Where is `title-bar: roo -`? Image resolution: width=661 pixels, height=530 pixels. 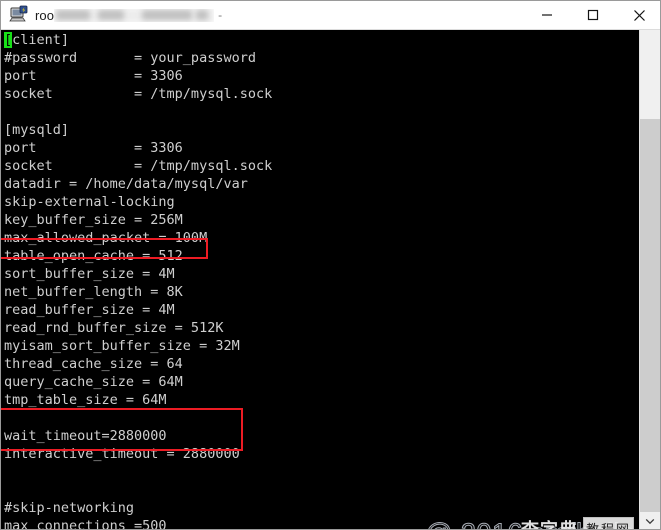
title-bar: roo - is located at coordinates (330, 15).